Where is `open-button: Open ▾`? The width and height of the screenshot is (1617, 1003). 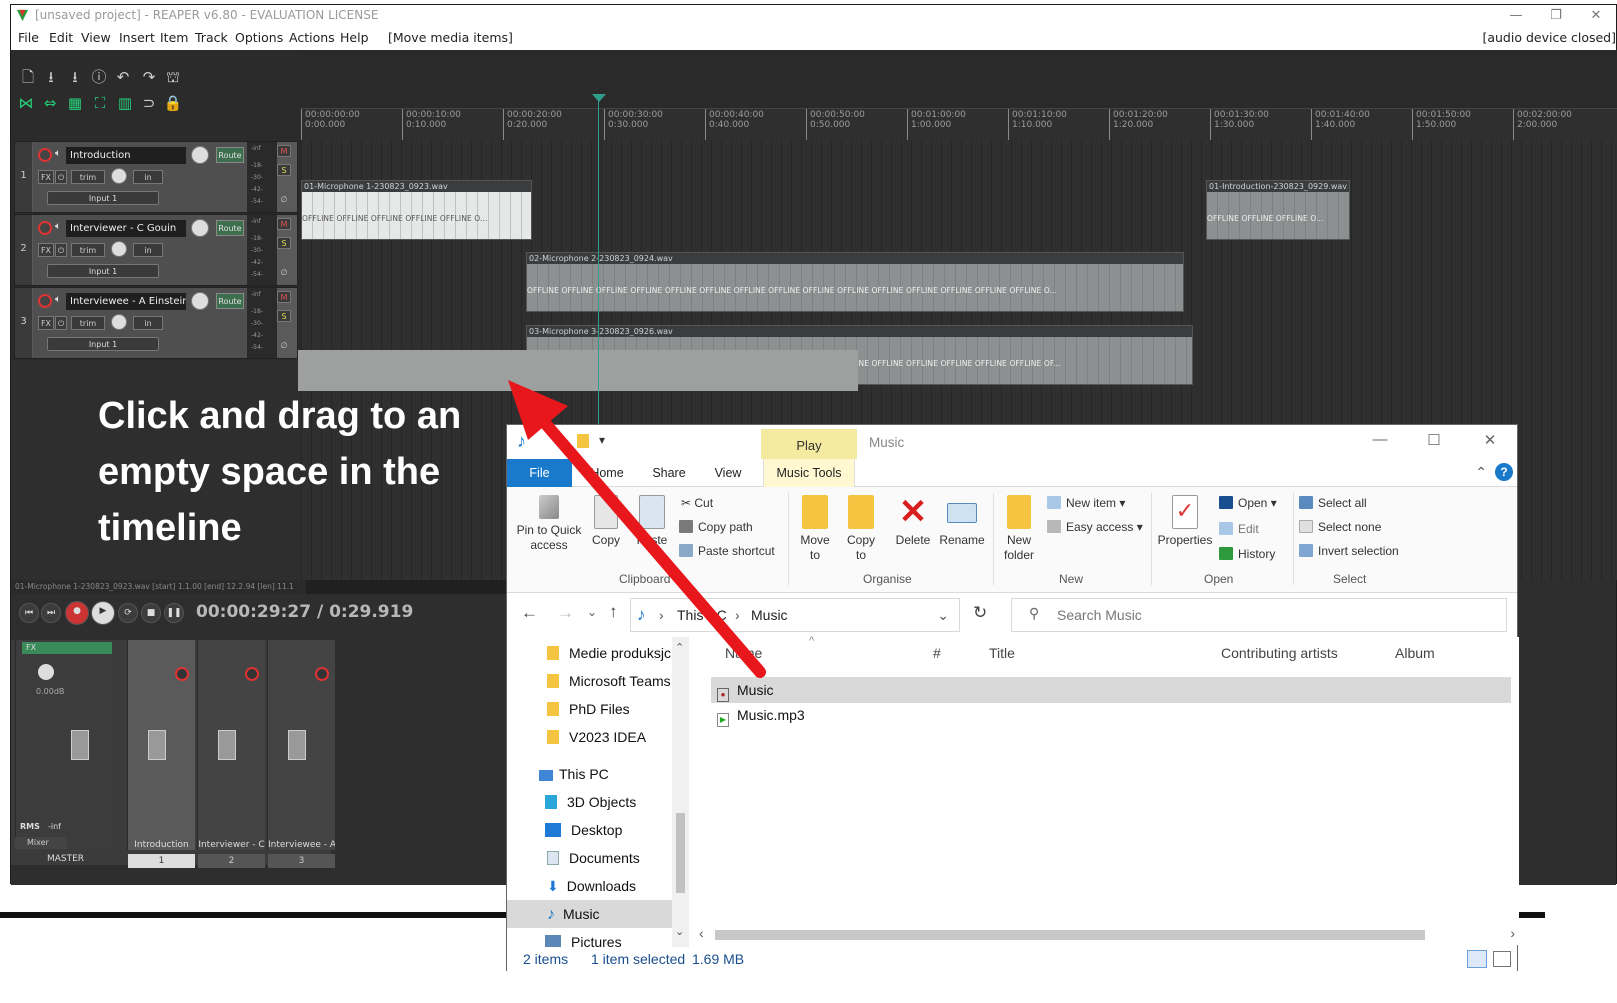
open-button: Open ▾ is located at coordinates (1248, 503).